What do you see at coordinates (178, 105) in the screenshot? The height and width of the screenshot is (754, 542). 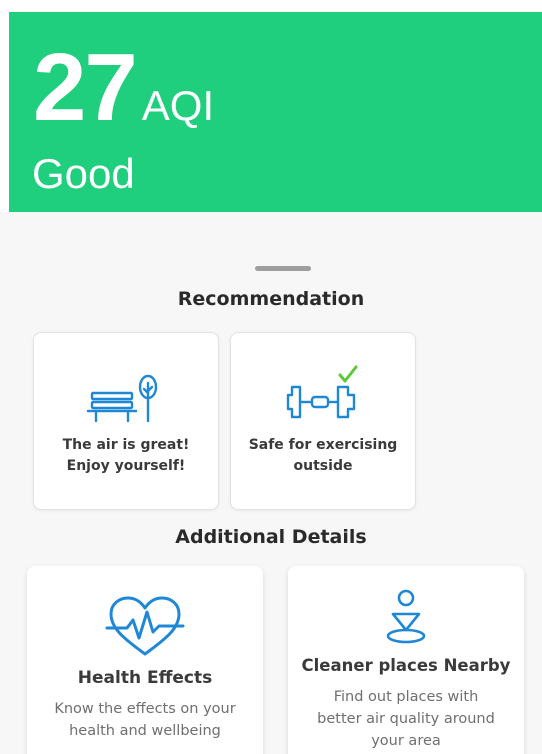 I see `aqi-unit: AQI` at bounding box center [178, 105].